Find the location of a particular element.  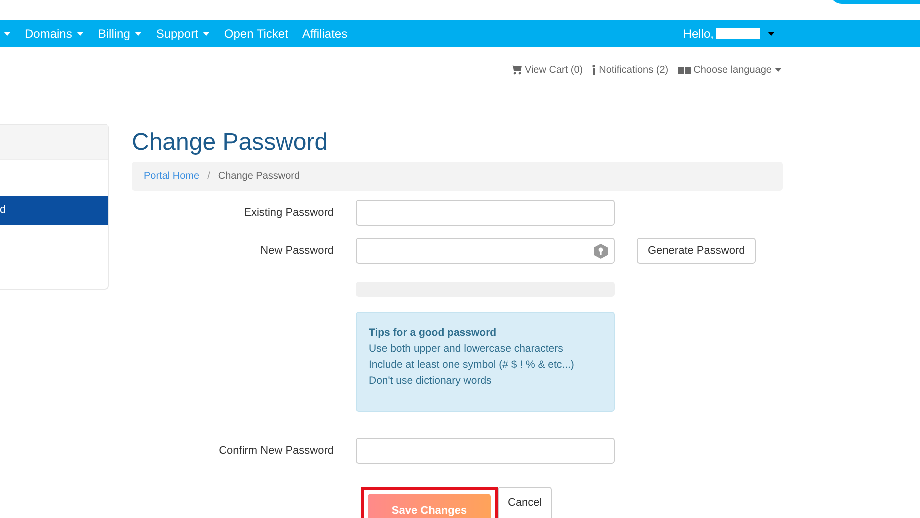

field-label: Confirm New Password is located at coordinates (276, 451).